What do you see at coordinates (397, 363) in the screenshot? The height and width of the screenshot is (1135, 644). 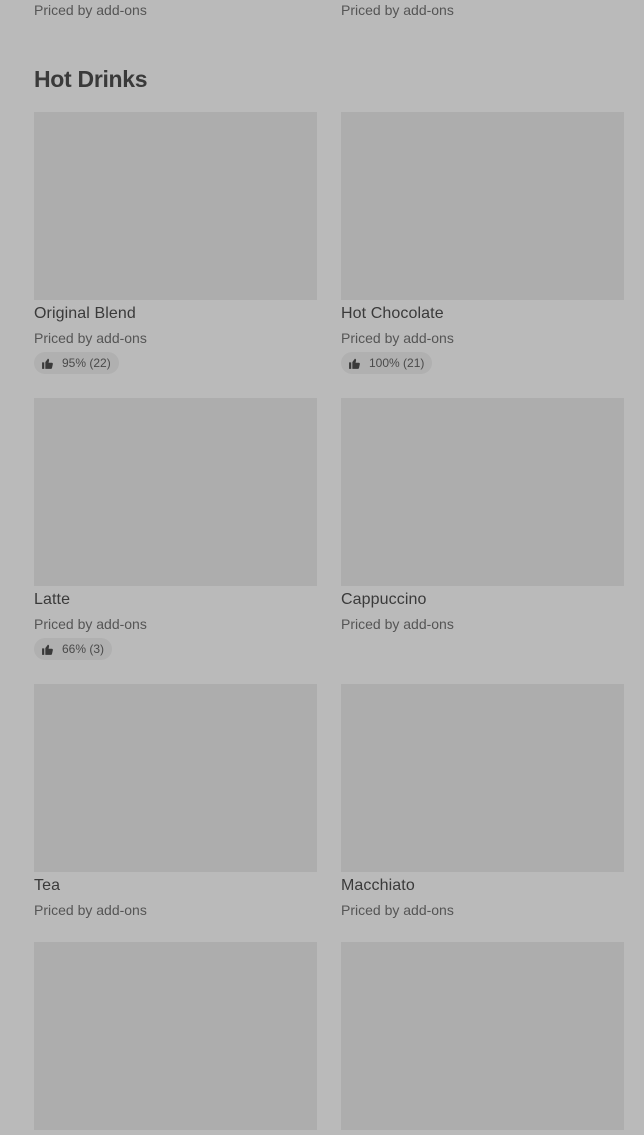 I see `rating-text: 100% (21)` at bounding box center [397, 363].